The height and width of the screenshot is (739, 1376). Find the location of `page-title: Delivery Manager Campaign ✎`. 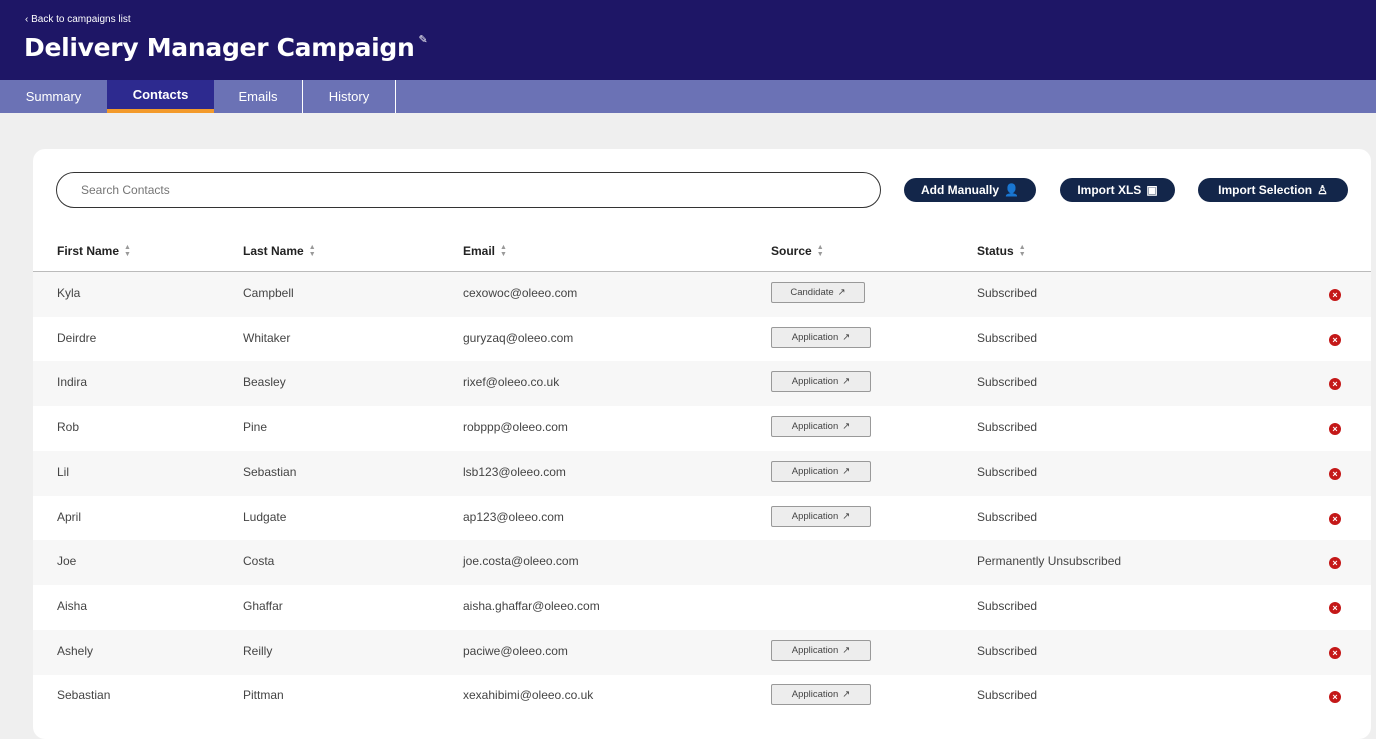

page-title: Delivery Manager Campaign ✎ is located at coordinates (226, 47).